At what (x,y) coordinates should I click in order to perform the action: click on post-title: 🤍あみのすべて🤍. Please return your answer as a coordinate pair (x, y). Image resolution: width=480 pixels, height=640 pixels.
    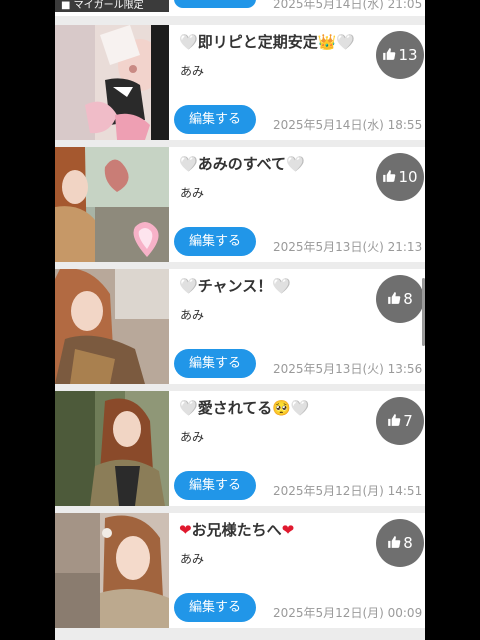
    Looking at the image, I should click on (241, 163).